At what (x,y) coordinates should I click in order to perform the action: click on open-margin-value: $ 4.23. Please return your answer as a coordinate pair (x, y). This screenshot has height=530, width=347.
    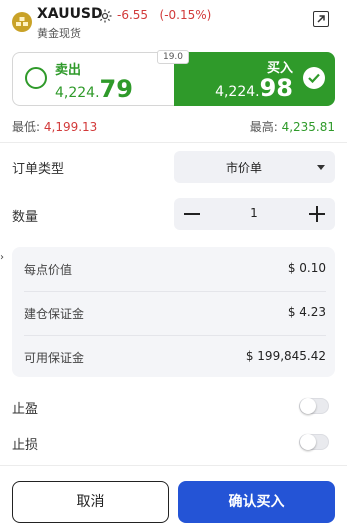
    Looking at the image, I should click on (306, 312).